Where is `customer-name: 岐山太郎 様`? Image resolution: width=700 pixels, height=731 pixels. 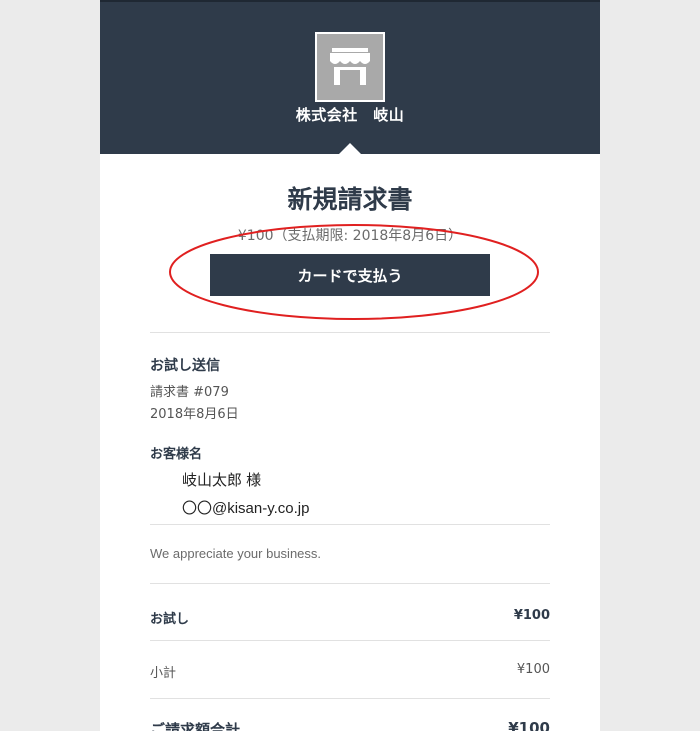
customer-name: 岐山太郎 様 is located at coordinates (222, 480).